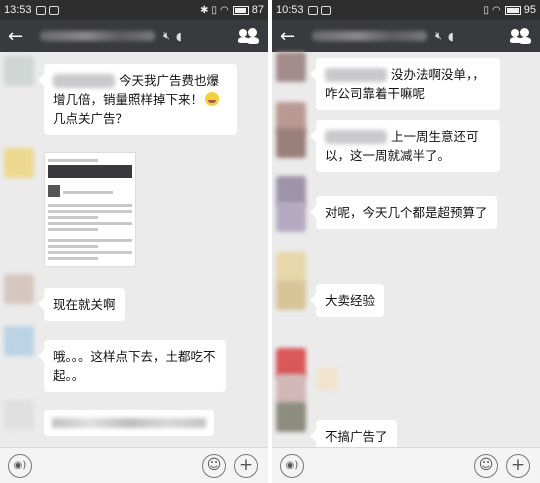 This screenshot has width=540, height=483. Describe the element at coordinates (137, 99) in the screenshot. I see `message-bubble: 今天我广告费也爆增几倍，销量照样掉下来！几点关广告？` at that location.